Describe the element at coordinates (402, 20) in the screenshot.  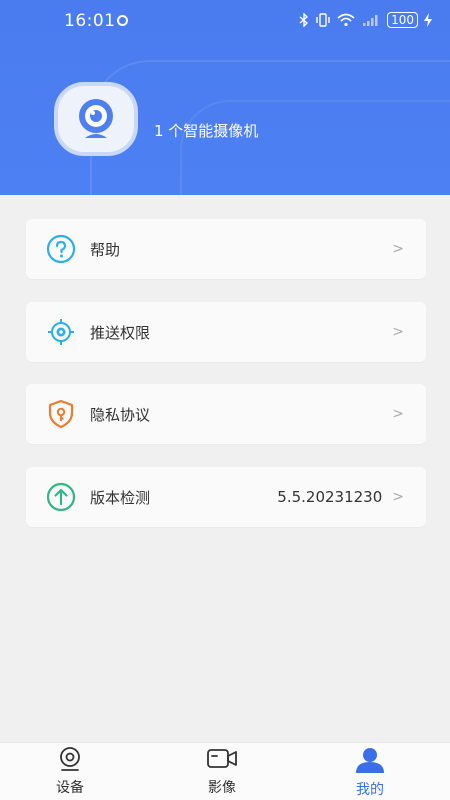
I see `battery-indicator: 100` at that location.